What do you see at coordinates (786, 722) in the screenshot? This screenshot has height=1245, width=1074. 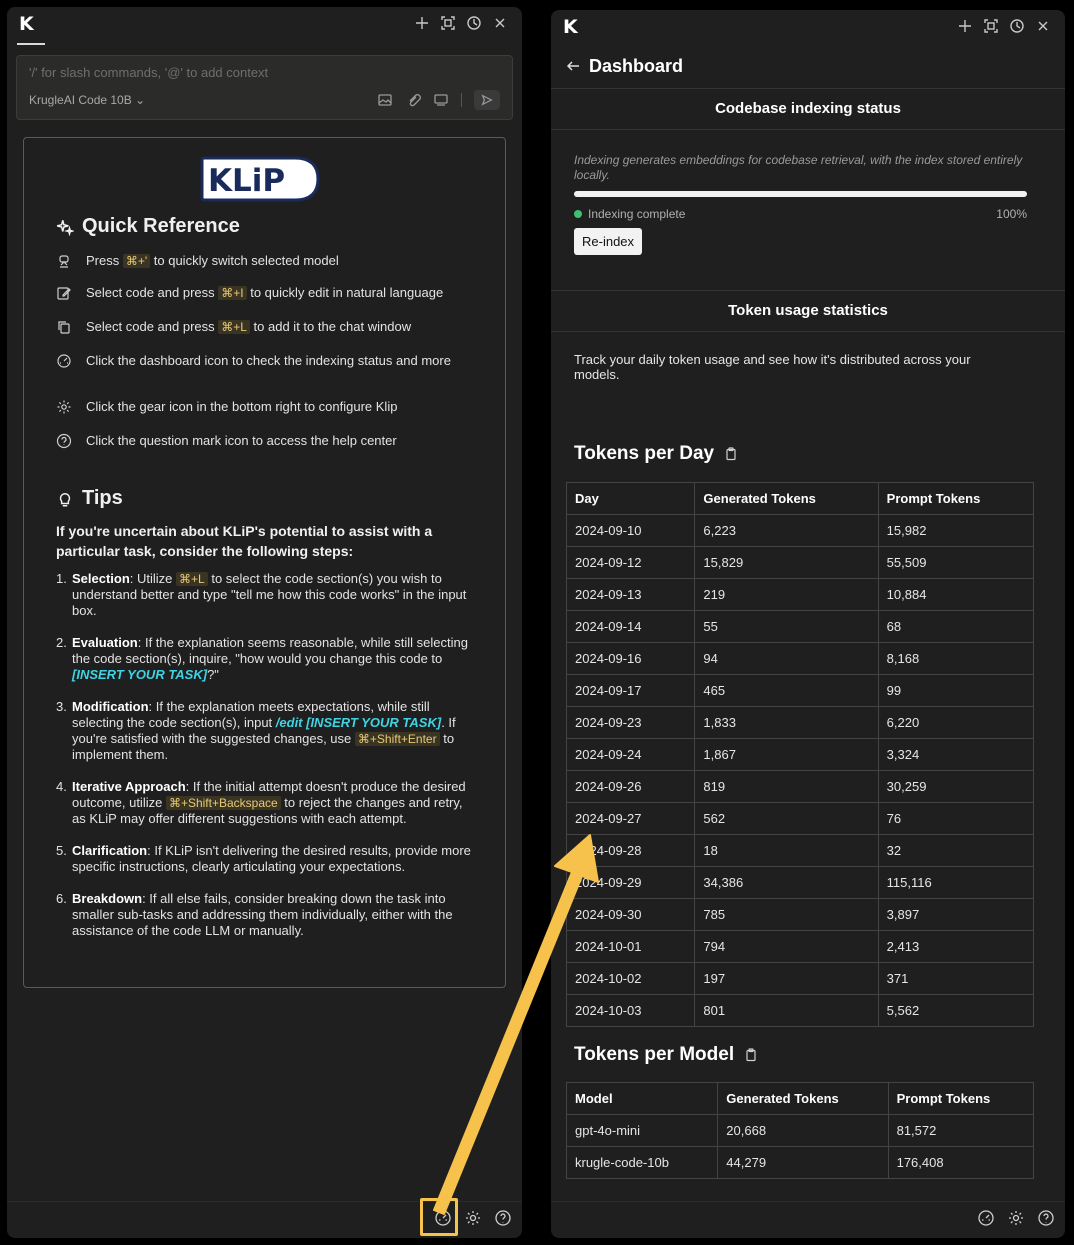 I see `table-cell: 1,833` at bounding box center [786, 722].